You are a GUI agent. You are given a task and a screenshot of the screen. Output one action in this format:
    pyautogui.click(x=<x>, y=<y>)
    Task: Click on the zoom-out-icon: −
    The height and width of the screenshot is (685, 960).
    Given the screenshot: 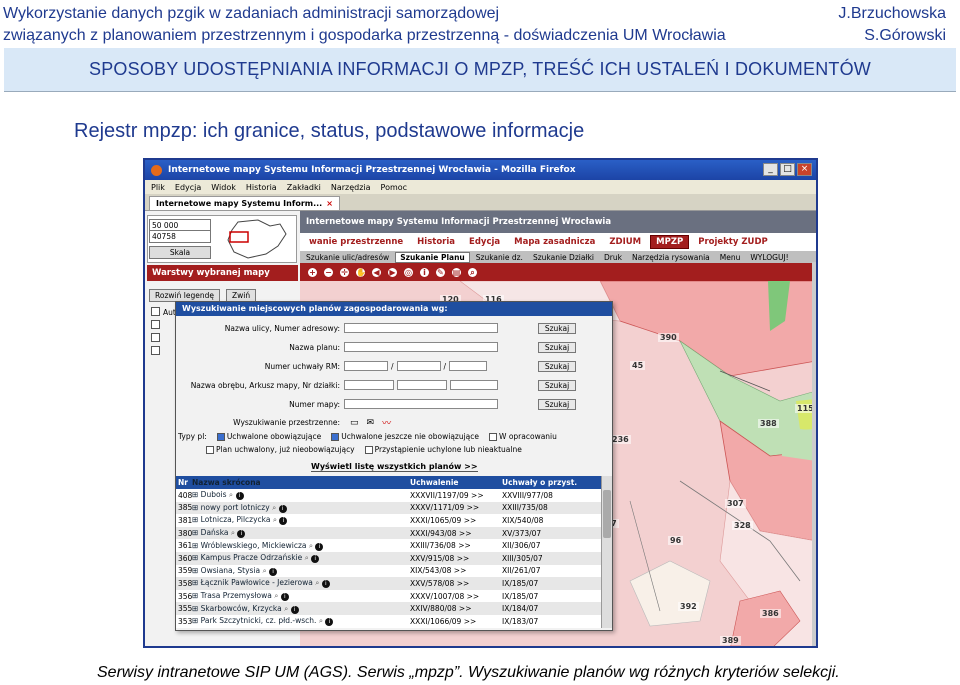 What is the action you would take?
    pyautogui.click(x=328, y=272)
    